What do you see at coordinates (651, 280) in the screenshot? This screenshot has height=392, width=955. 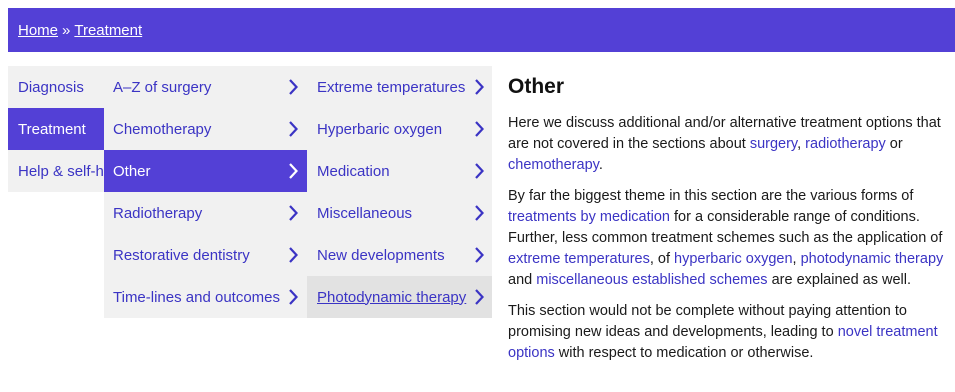 I see `miscellaneous-schemes-link: miscellaneous established schemes` at bounding box center [651, 280].